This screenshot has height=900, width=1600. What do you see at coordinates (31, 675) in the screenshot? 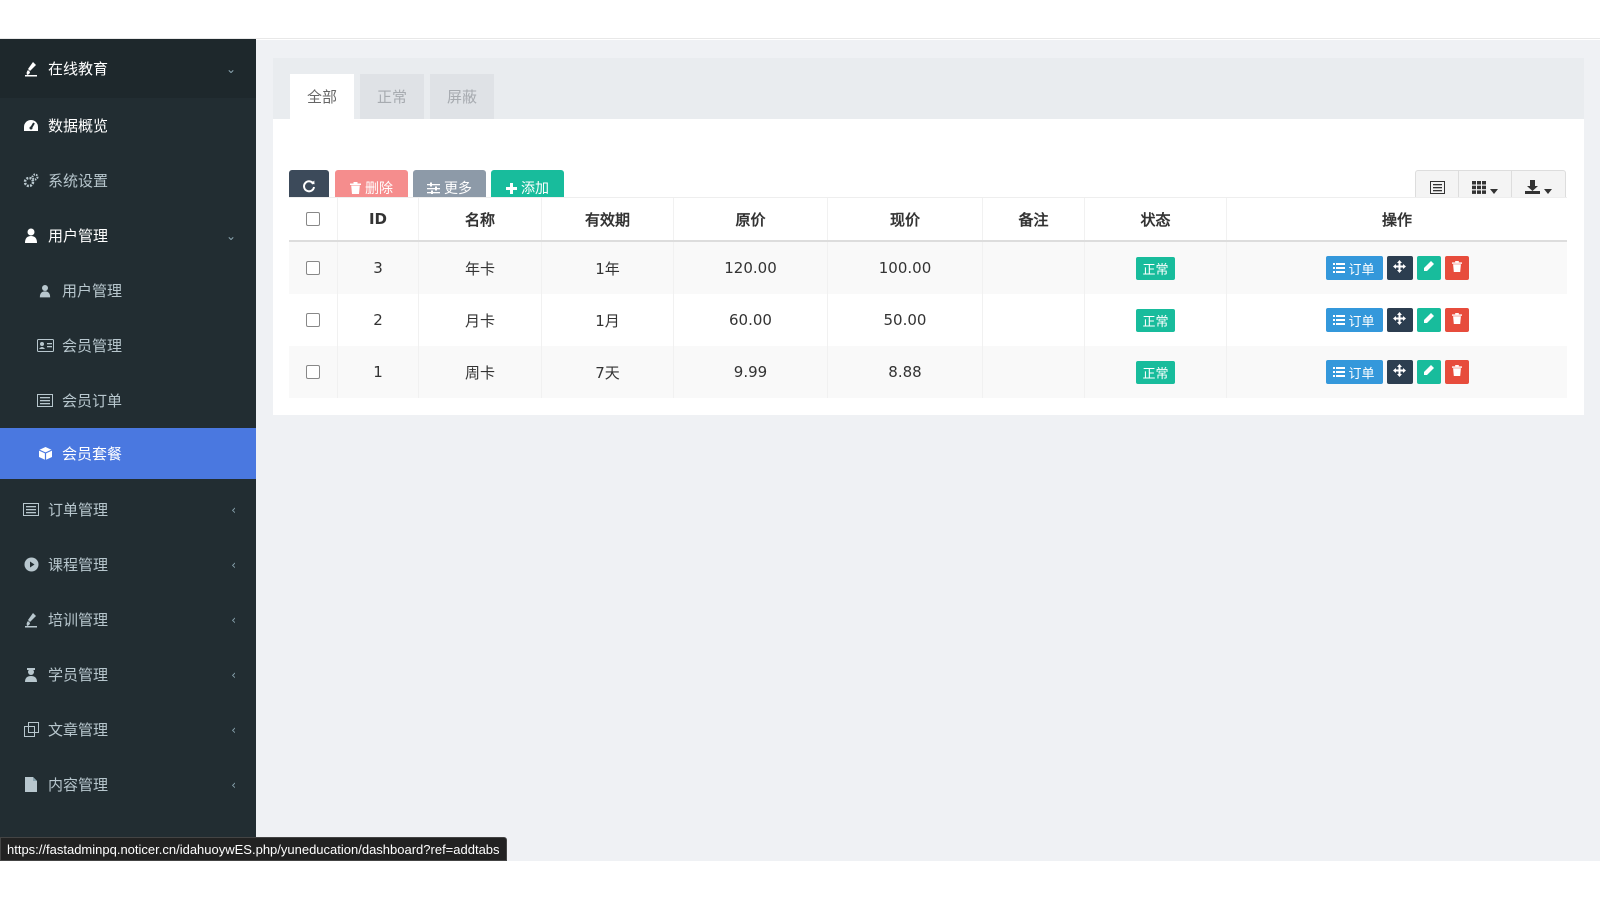
I see `user-secret-icon` at bounding box center [31, 675].